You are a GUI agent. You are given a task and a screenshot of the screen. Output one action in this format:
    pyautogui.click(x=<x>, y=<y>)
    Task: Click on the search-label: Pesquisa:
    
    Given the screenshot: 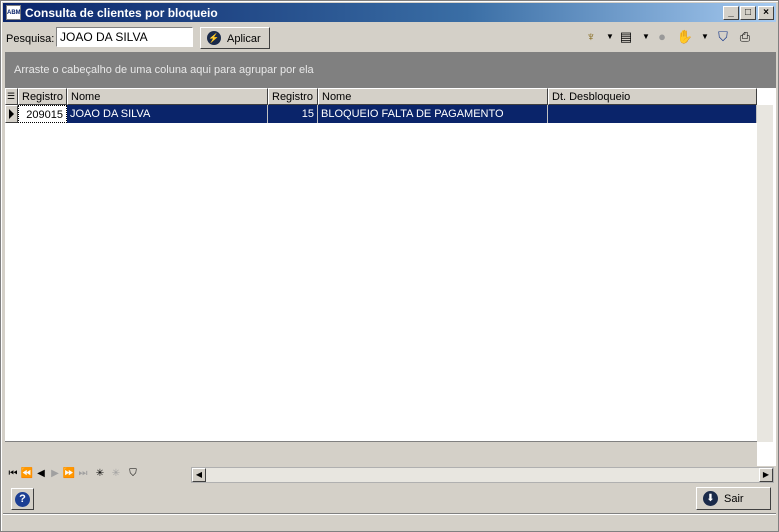 What is the action you would take?
    pyautogui.click(x=30, y=39)
    